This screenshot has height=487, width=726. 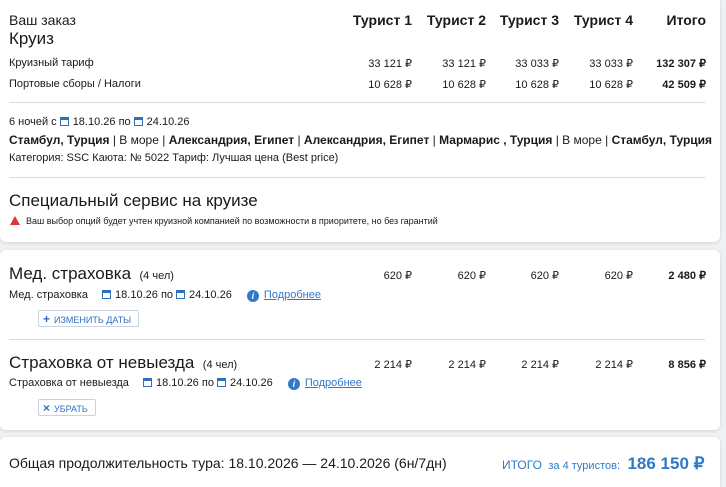 I want to click on row-total: 42 509 ₽, so click(x=684, y=85).